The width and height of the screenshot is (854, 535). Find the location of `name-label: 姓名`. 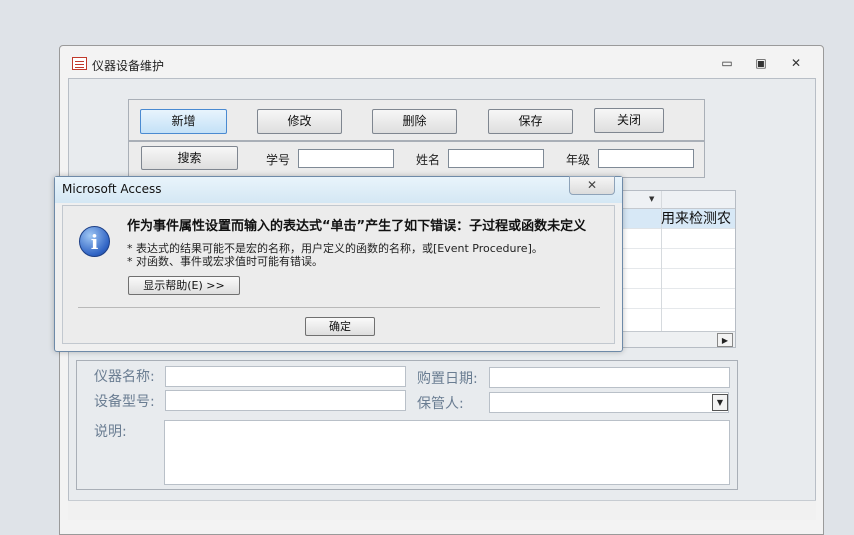

name-label: 姓名 is located at coordinates (428, 160).